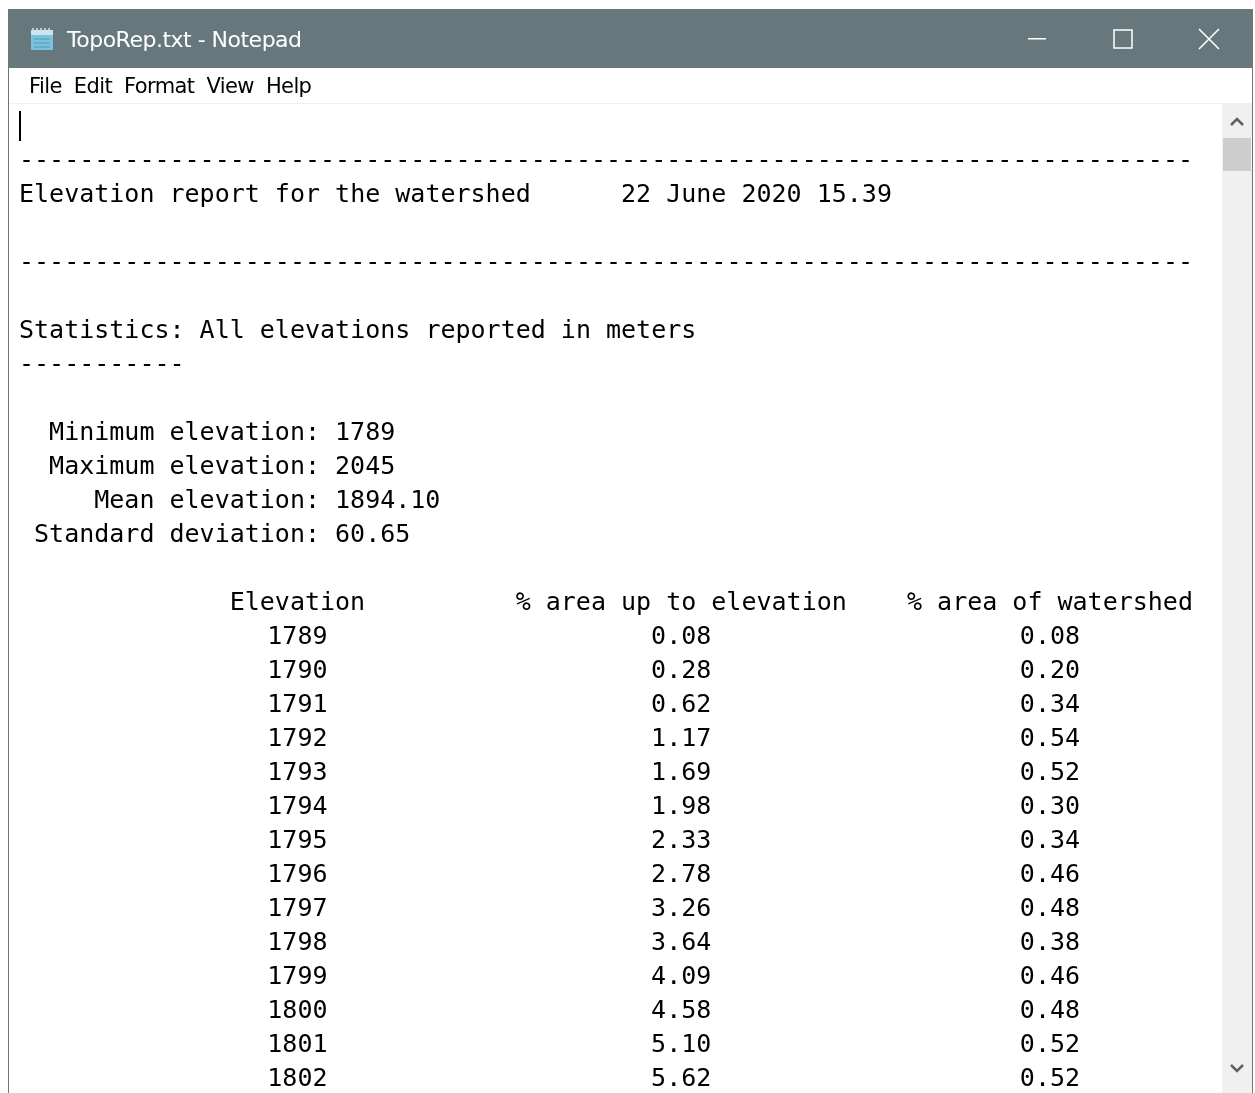 Image resolution: width=1255 pixels, height=1093 pixels. What do you see at coordinates (1123, 39) in the screenshot?
I see `maximize-icon` at bounding box center [1123, 39].